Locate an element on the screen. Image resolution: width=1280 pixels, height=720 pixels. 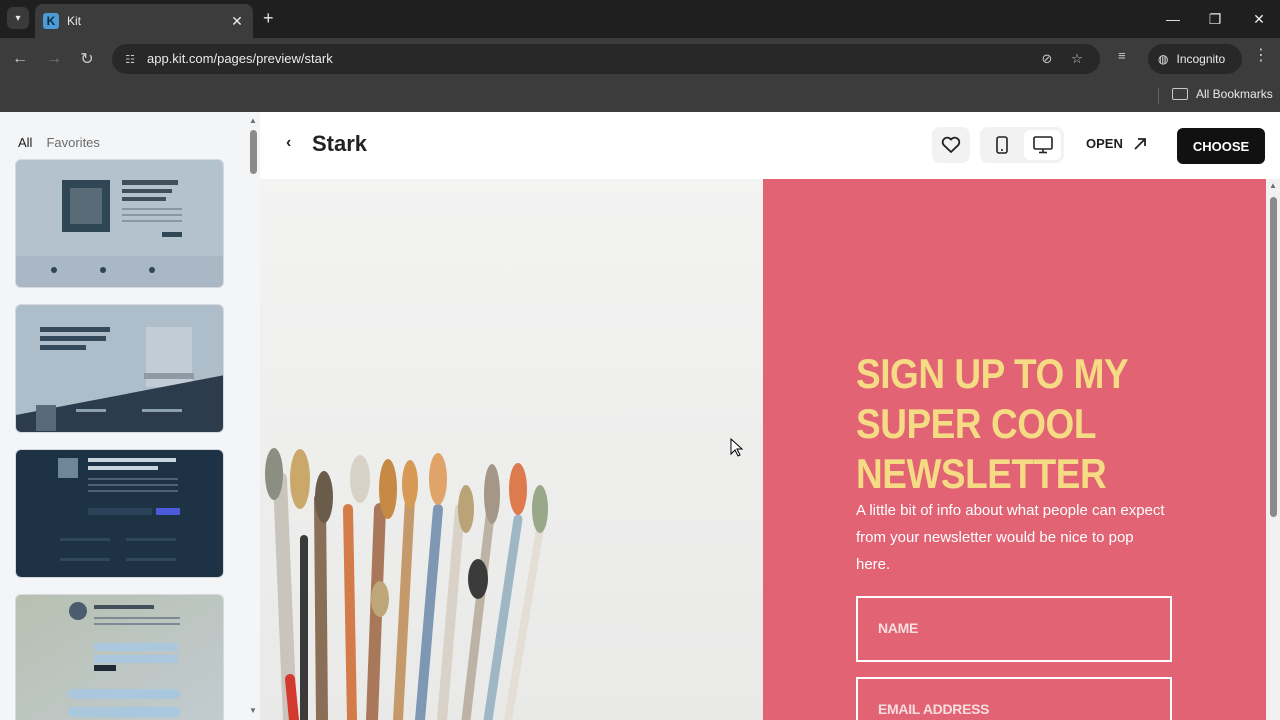
minimize-icon: — is located at coordinates (1173, 19).